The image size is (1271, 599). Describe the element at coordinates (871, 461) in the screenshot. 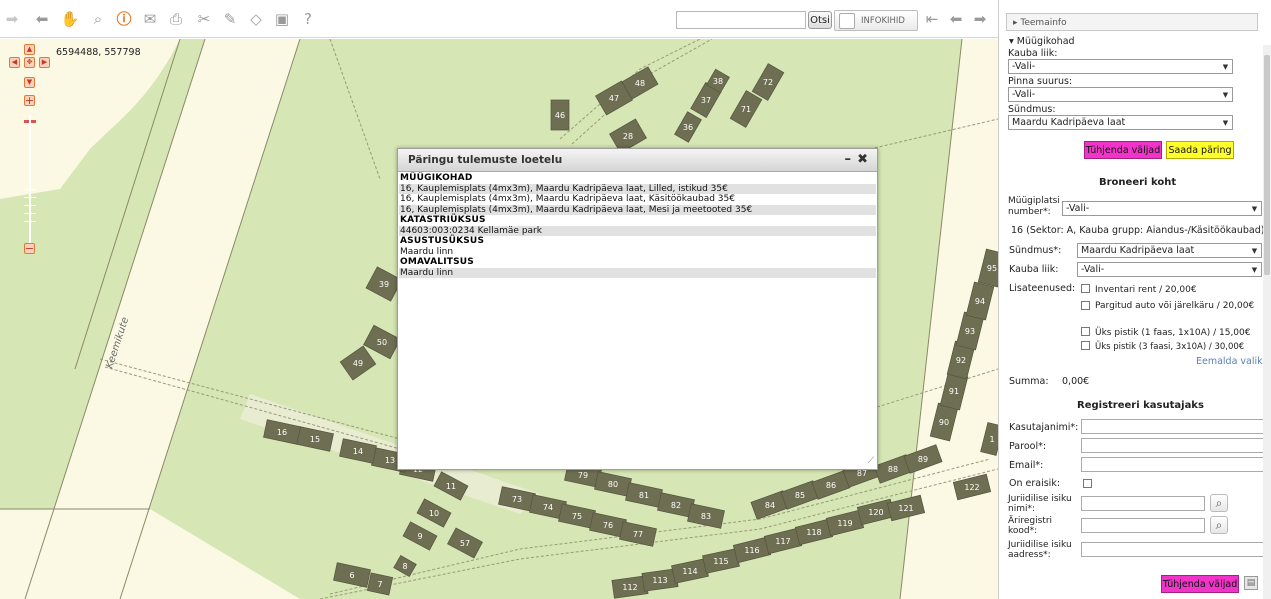

I see `resize-grip-icon: ⟋` at that location.